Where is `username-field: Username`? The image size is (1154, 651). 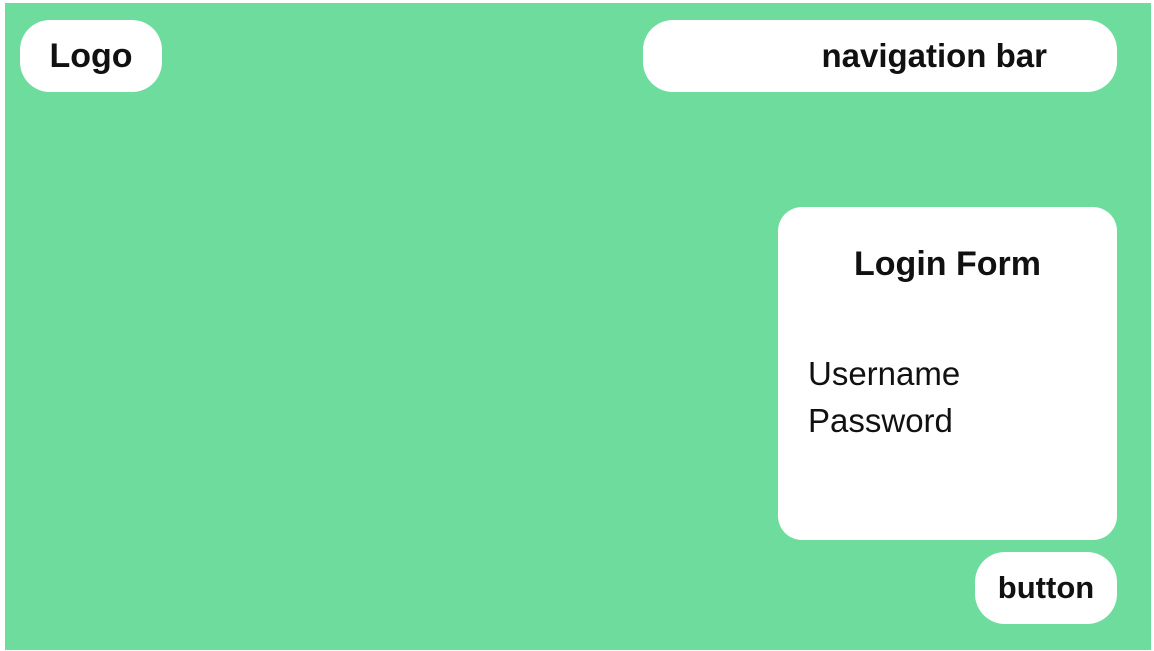
username-field: Username is located at coordinates (884, 373).